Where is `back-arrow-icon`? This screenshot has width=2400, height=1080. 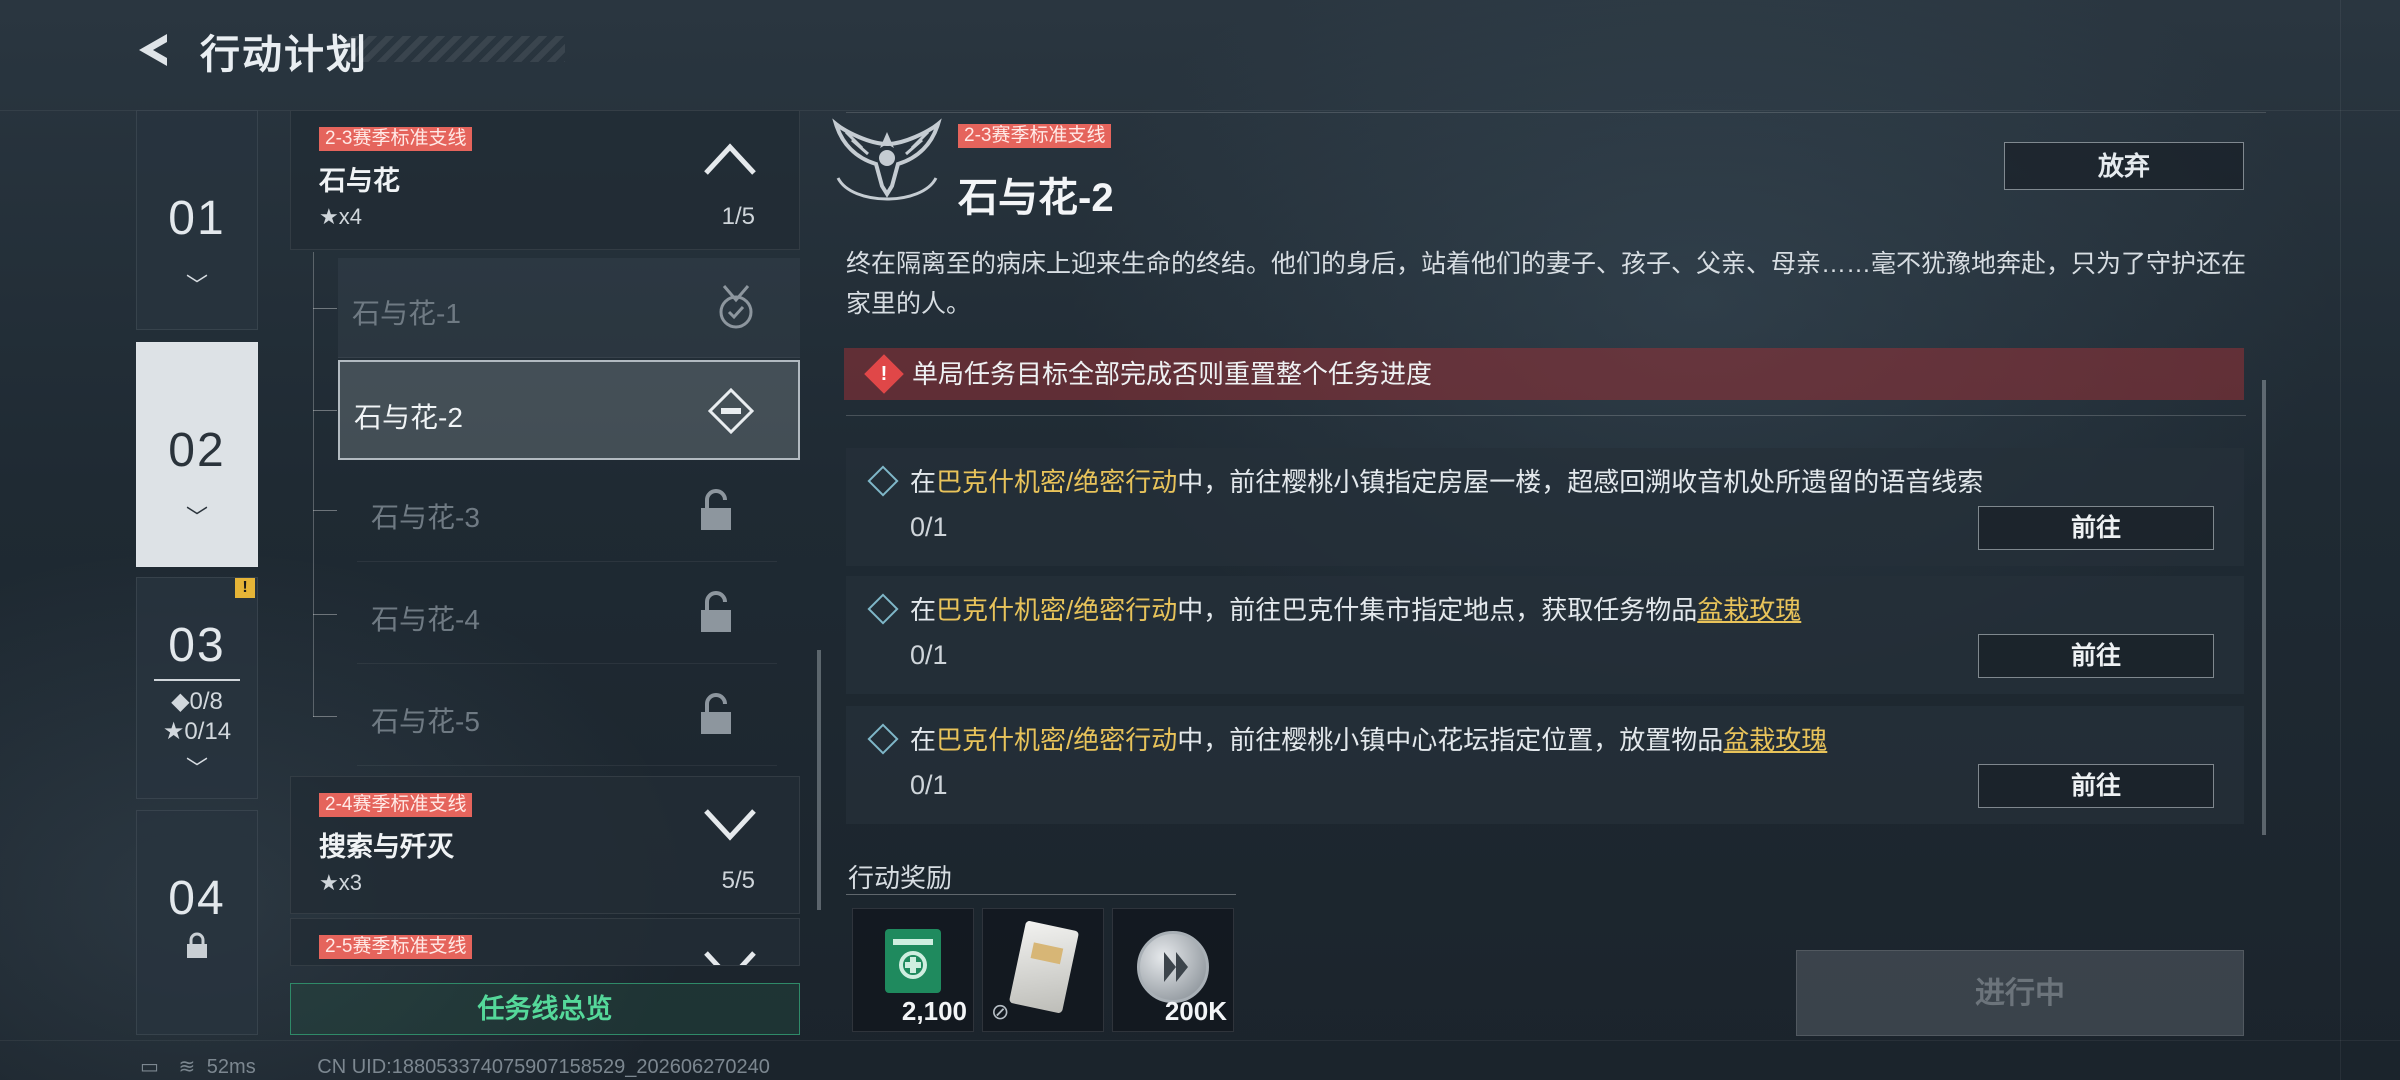
back-arrow-icon is located at coordinates (153, 50).